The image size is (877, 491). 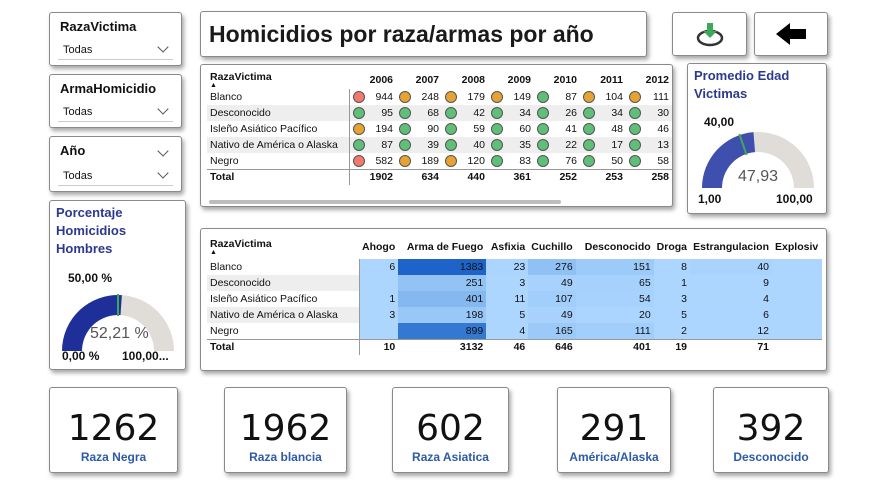 I want to click on cell-value: 68, so click(x=433, y=112).